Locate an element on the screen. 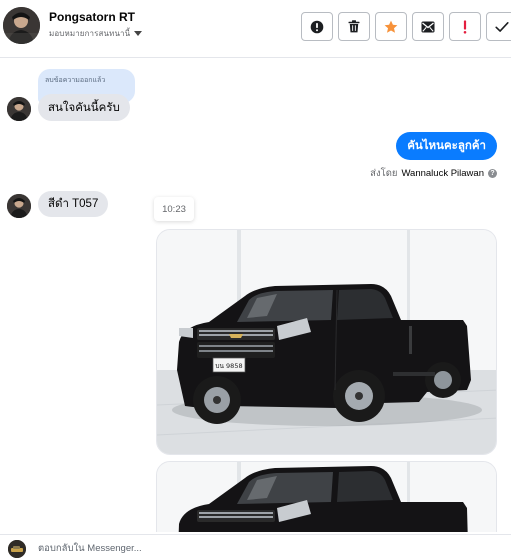  outgoing-message: คันไหนคะลูกค้า is located at coordinates (446, 146).